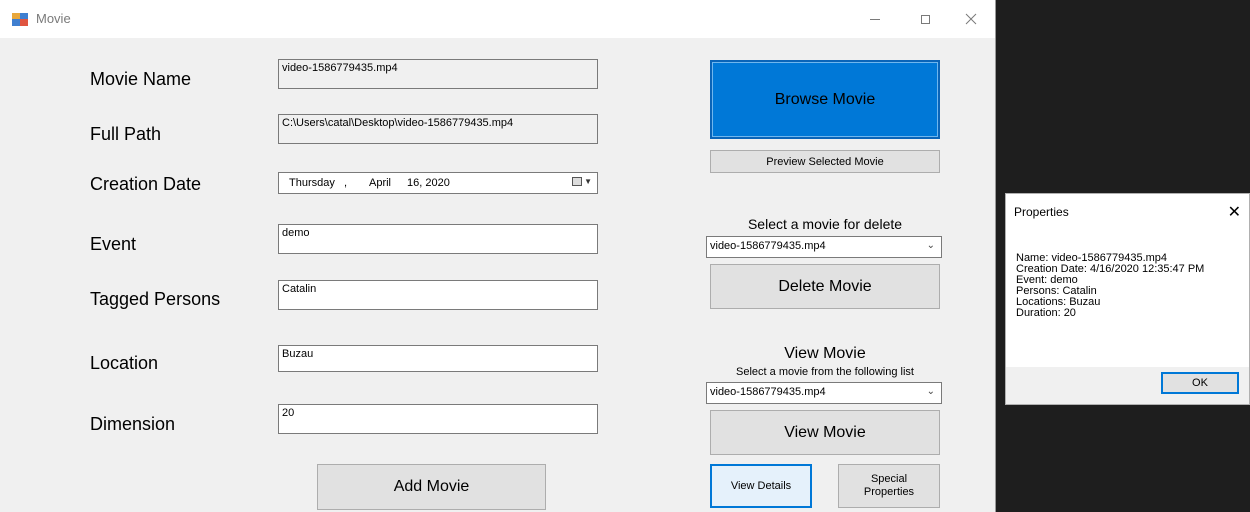  I want to click on date-day-year: 16, 2020, so click(428, 183).